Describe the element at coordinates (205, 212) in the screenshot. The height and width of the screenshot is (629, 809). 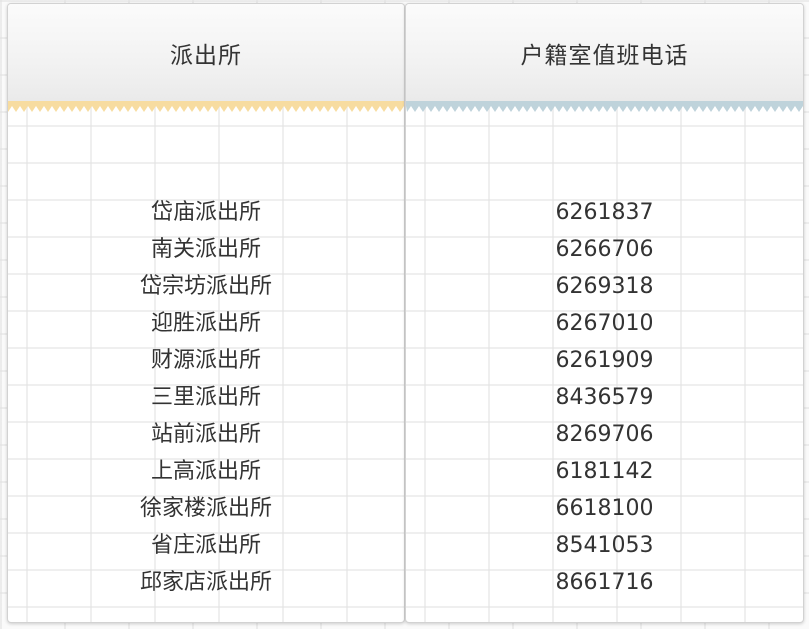
I see `station-name-cell: 岱庙派出所` at that location.